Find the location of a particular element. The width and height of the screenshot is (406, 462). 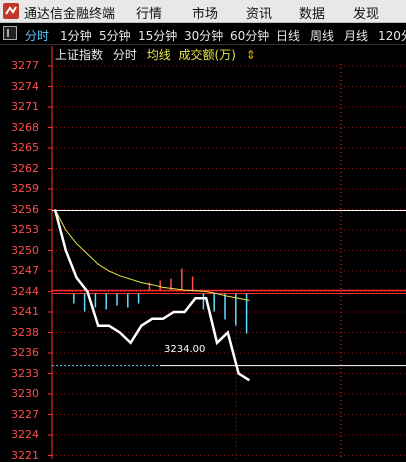

y-tick-label: 3259 is located at coordinates (25, 188).